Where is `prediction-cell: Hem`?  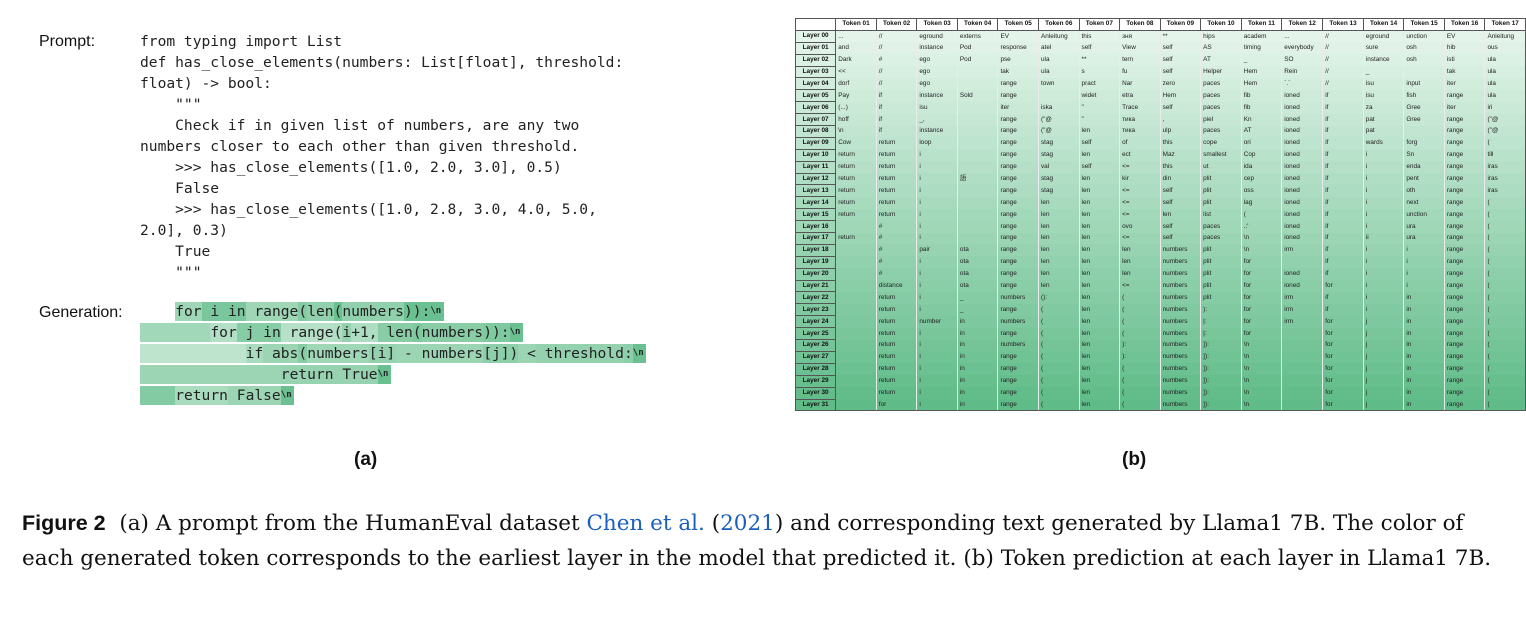 prediction-cell: Hem is located at coordinates (1261, 83).